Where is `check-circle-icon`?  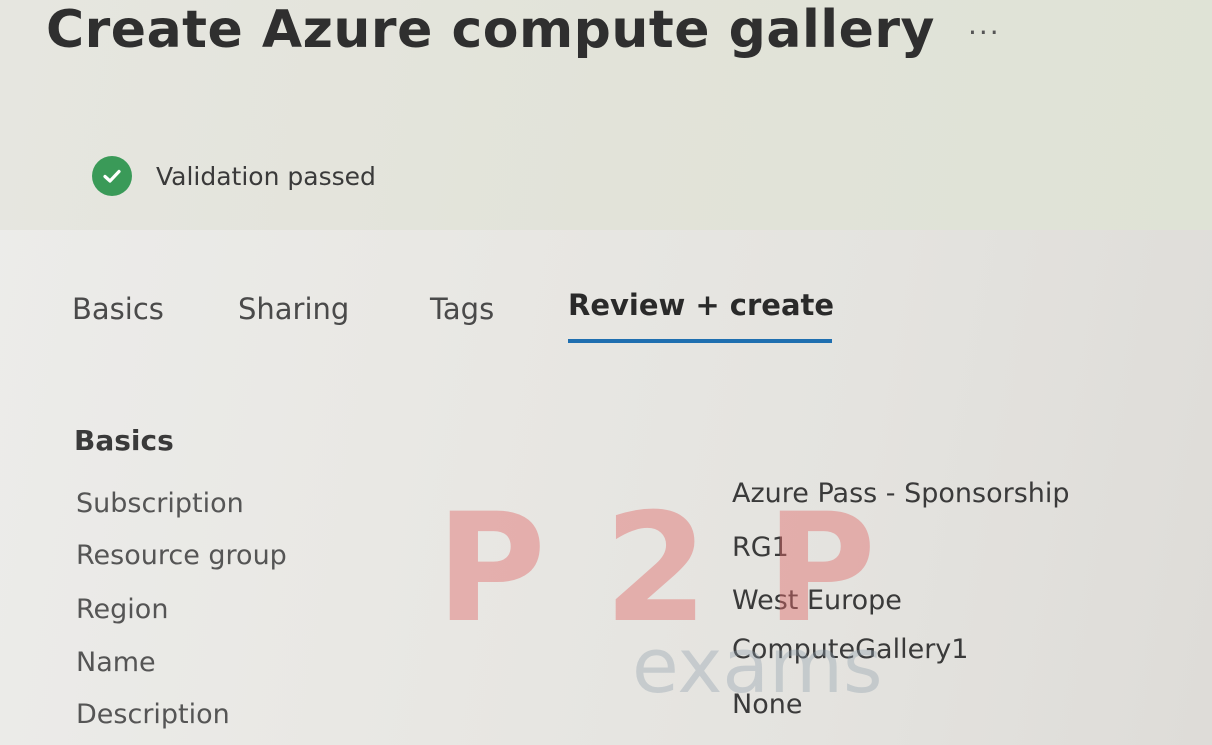
check-circle-icon is located at coordinates (112, 176).